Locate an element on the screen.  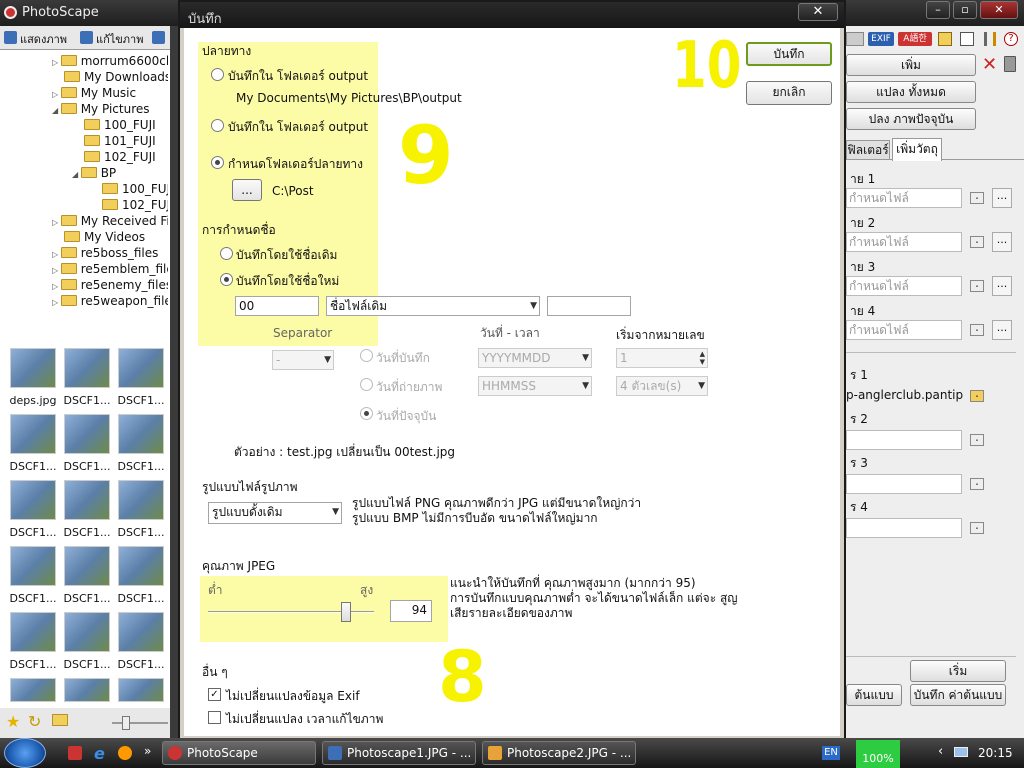
add-button: เพิ่ม is located at coordinates (911, 65).